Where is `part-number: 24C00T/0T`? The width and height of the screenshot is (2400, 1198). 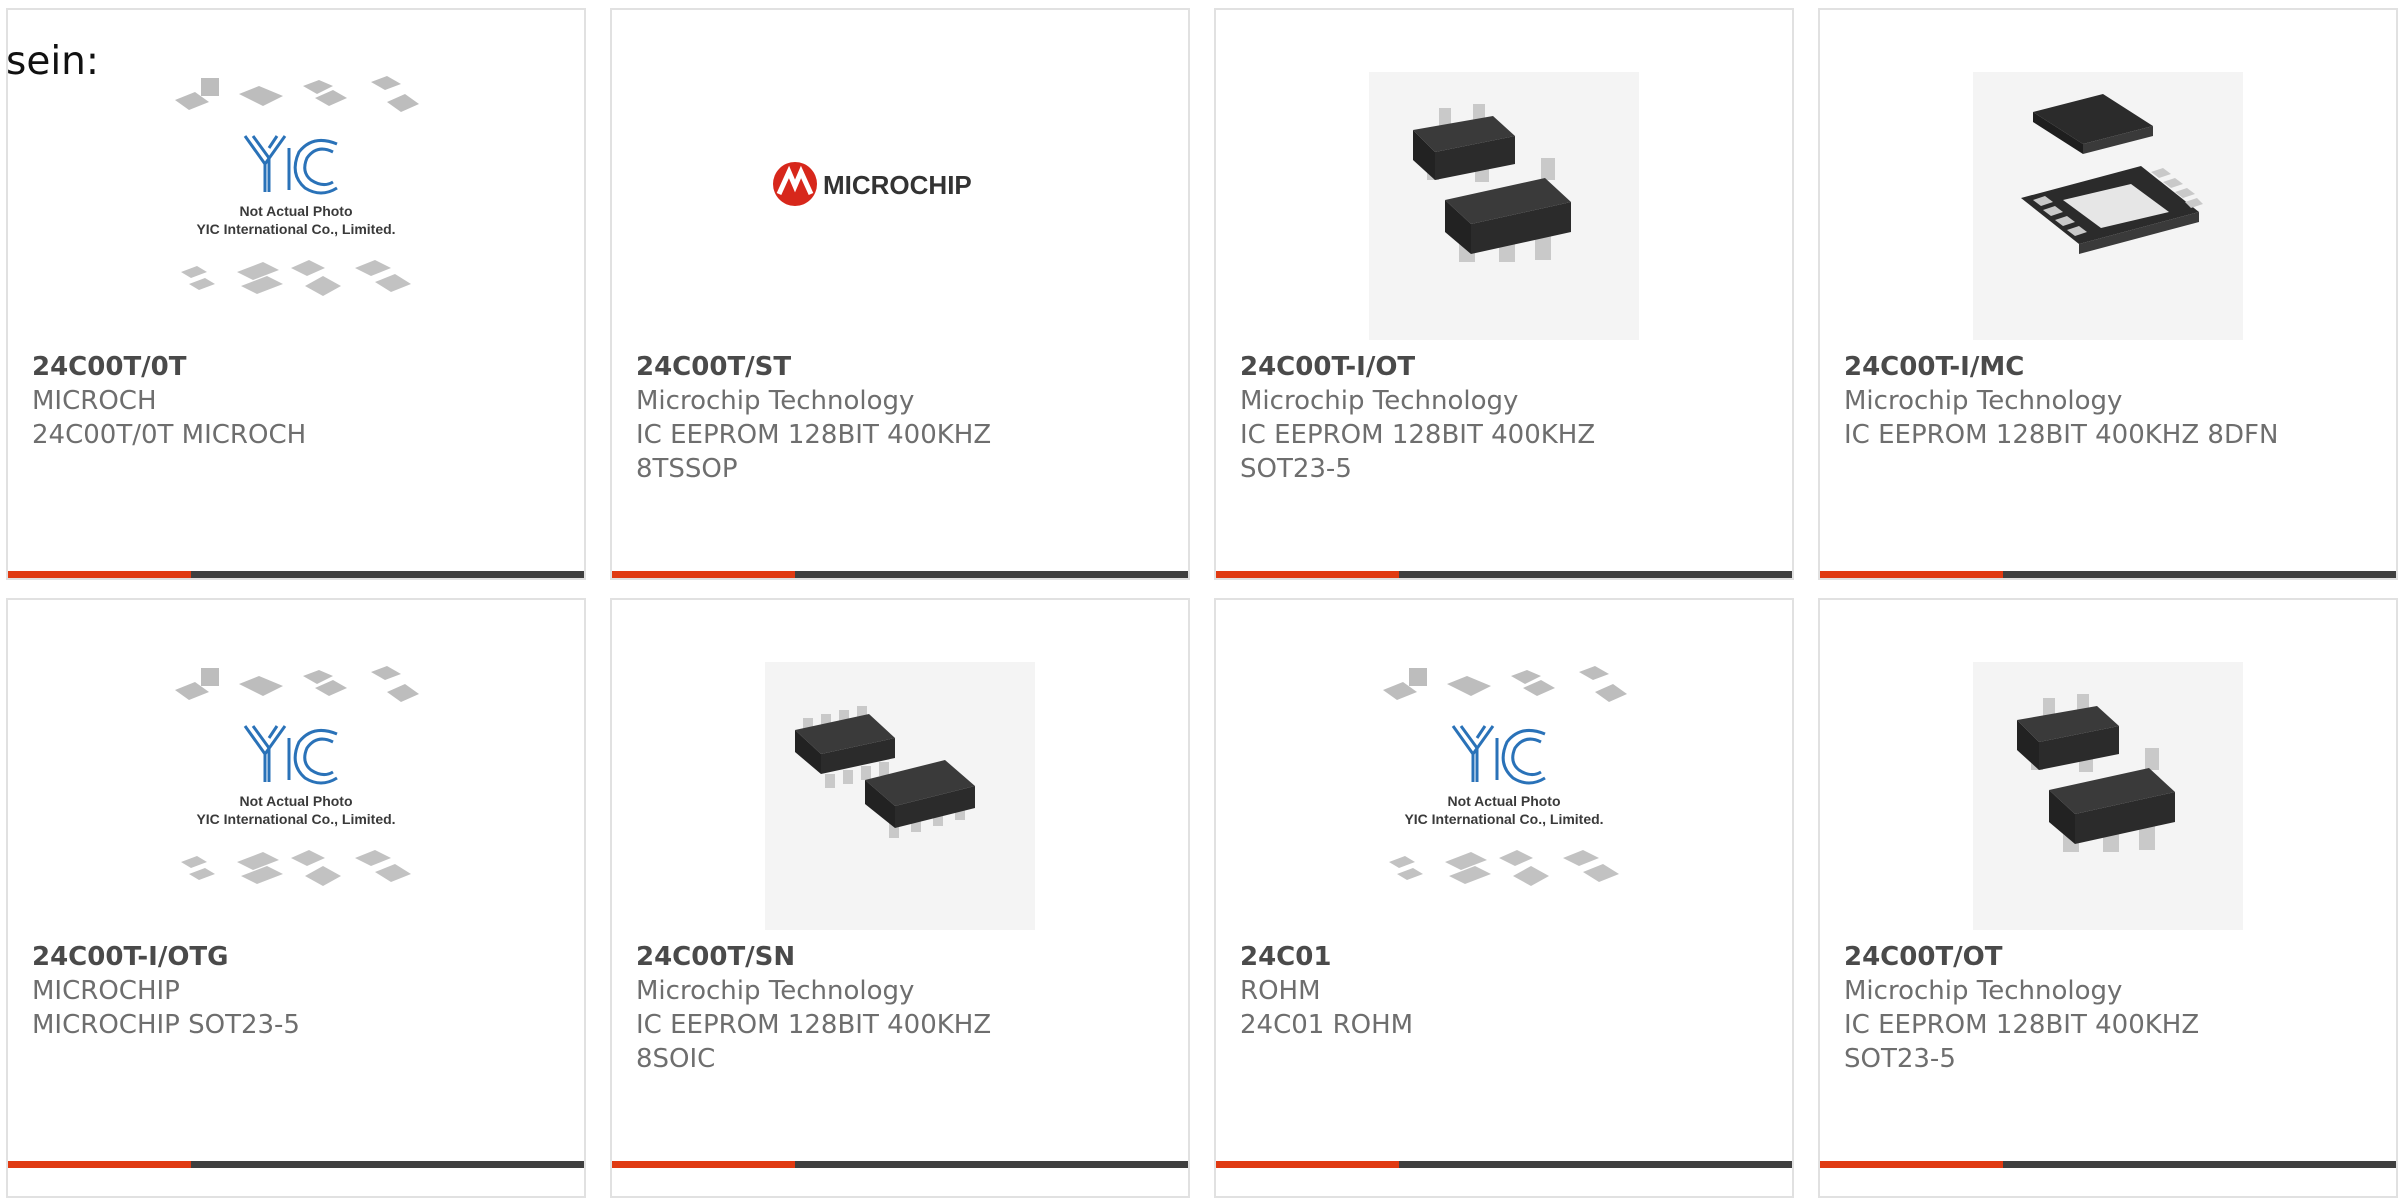
part-number: 24C00T/0T is located at coordinates (298, 367).